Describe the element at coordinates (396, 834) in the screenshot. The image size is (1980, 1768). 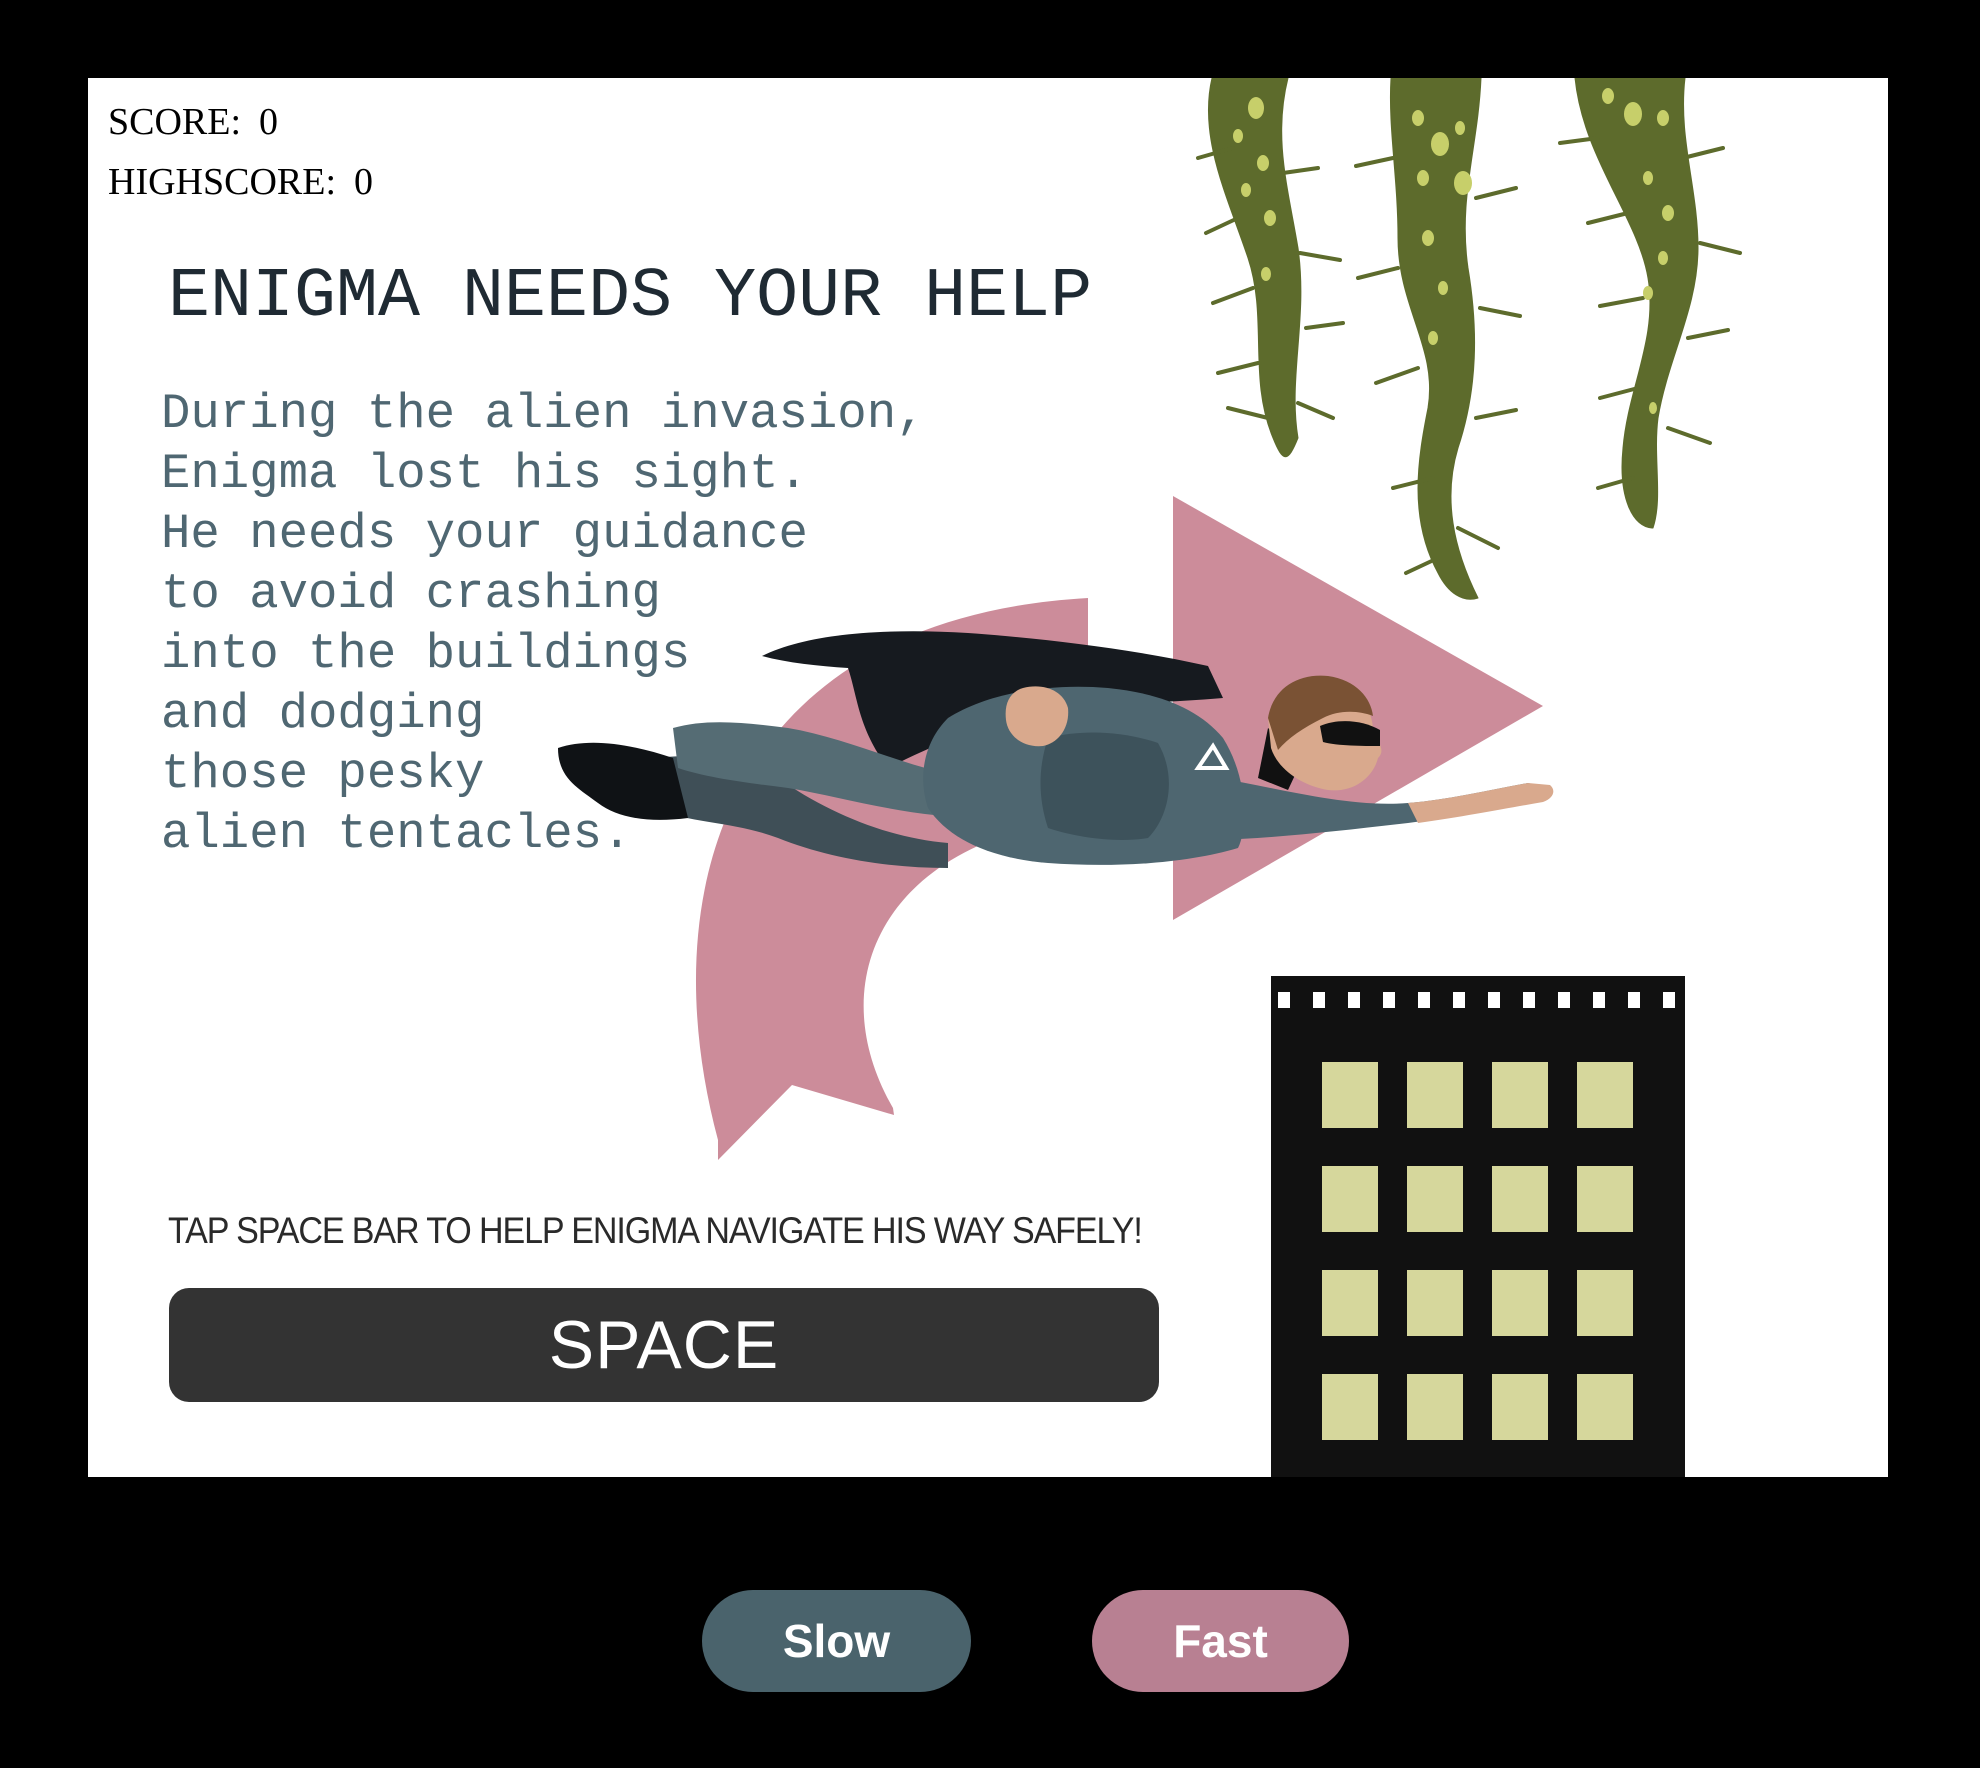
I see `story-line: alien tentacles.` at that location.